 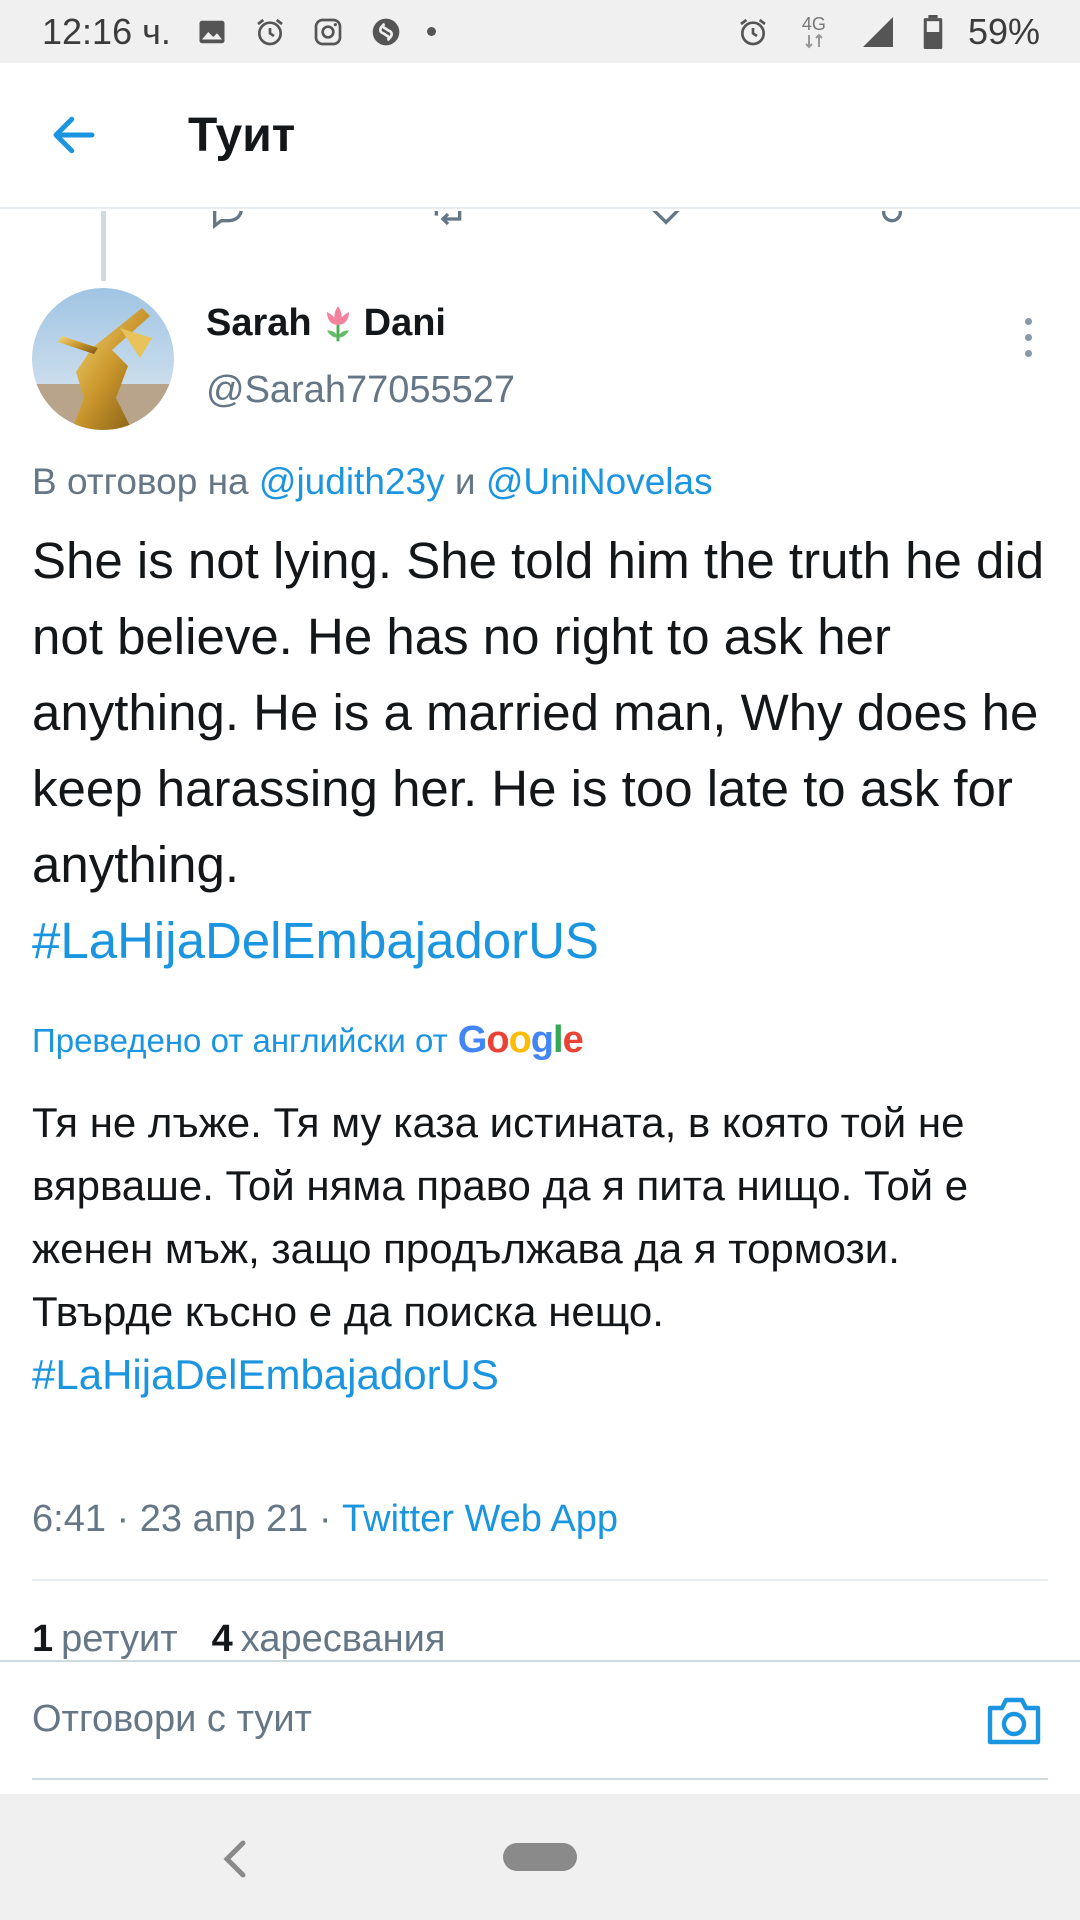 I want to click on back-button, so click(x=74, y=135).